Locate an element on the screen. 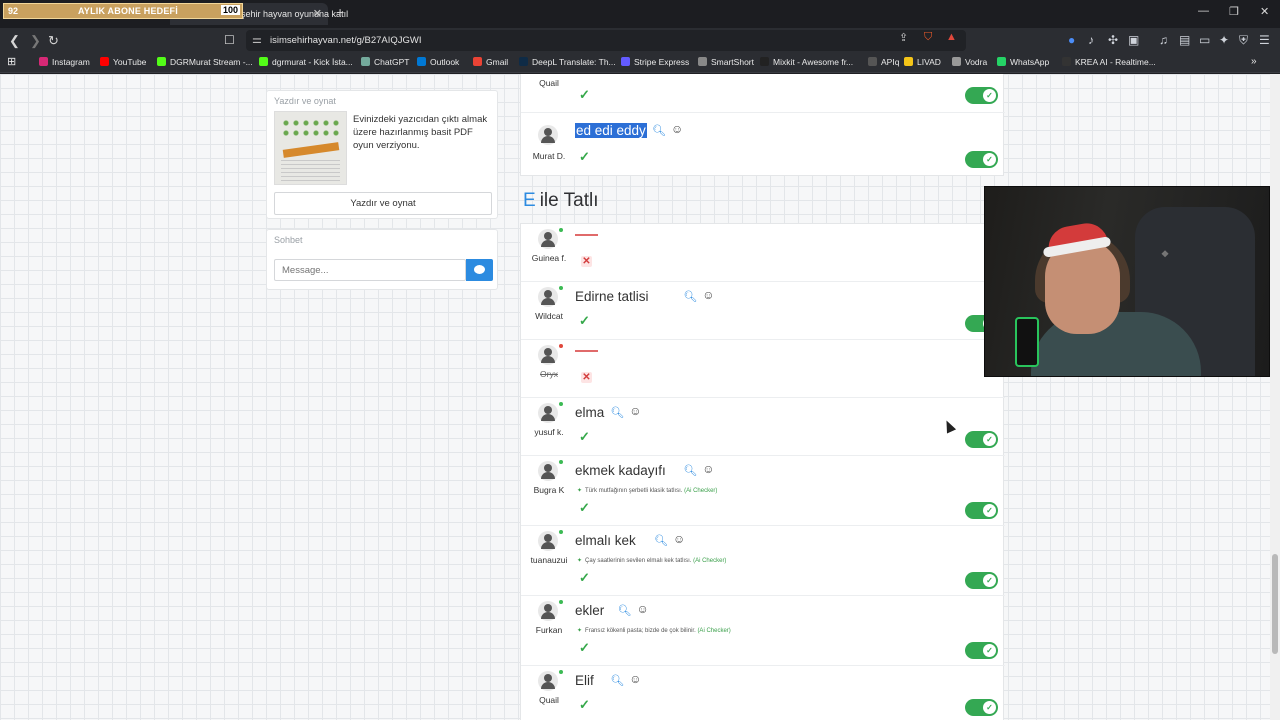 The width and height of the screenshot is (1280, 720). menu-icon: ☰ is located at coordinates (1264, 40).